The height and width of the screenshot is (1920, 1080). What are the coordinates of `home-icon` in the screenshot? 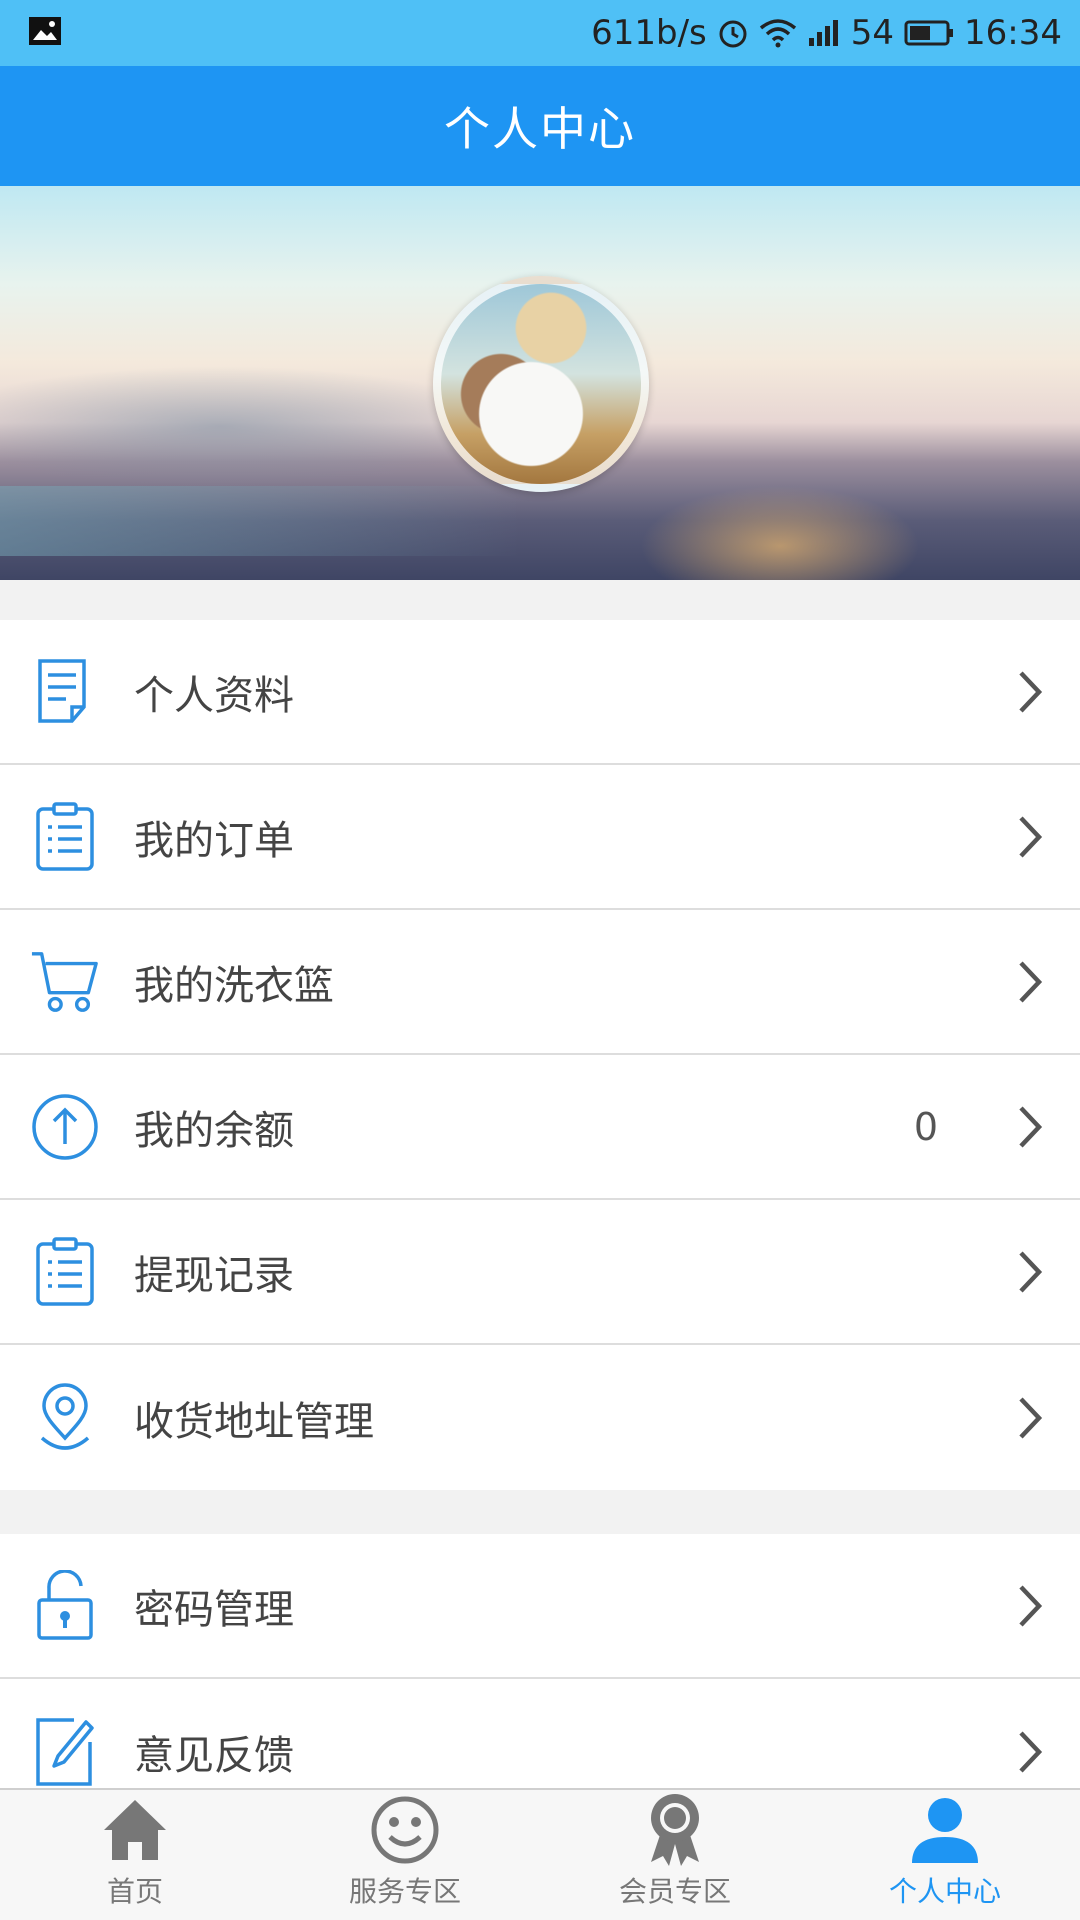 It's located at (135, 1830).